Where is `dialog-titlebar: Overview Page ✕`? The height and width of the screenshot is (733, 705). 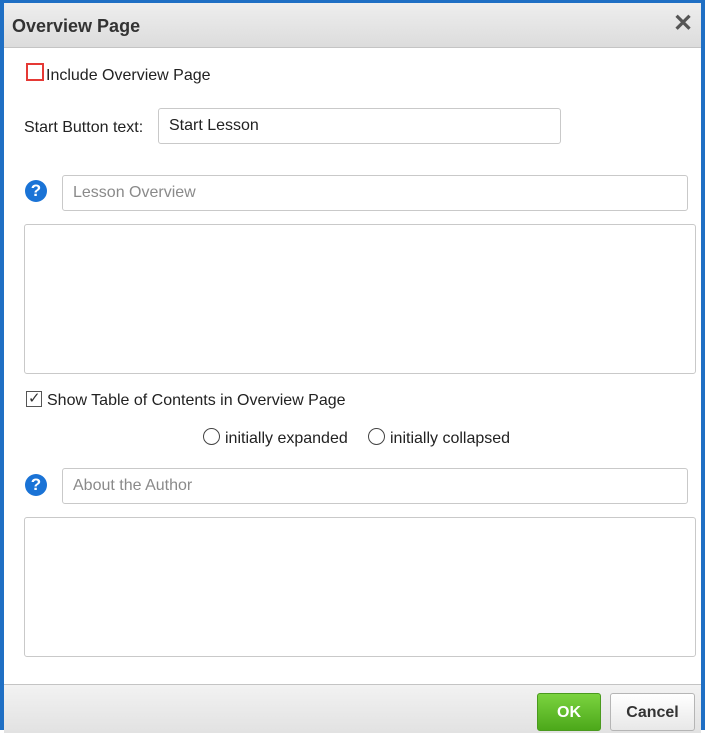 dialog-titlebar: Overview Page ✕ is located at coordinates (352, 25).